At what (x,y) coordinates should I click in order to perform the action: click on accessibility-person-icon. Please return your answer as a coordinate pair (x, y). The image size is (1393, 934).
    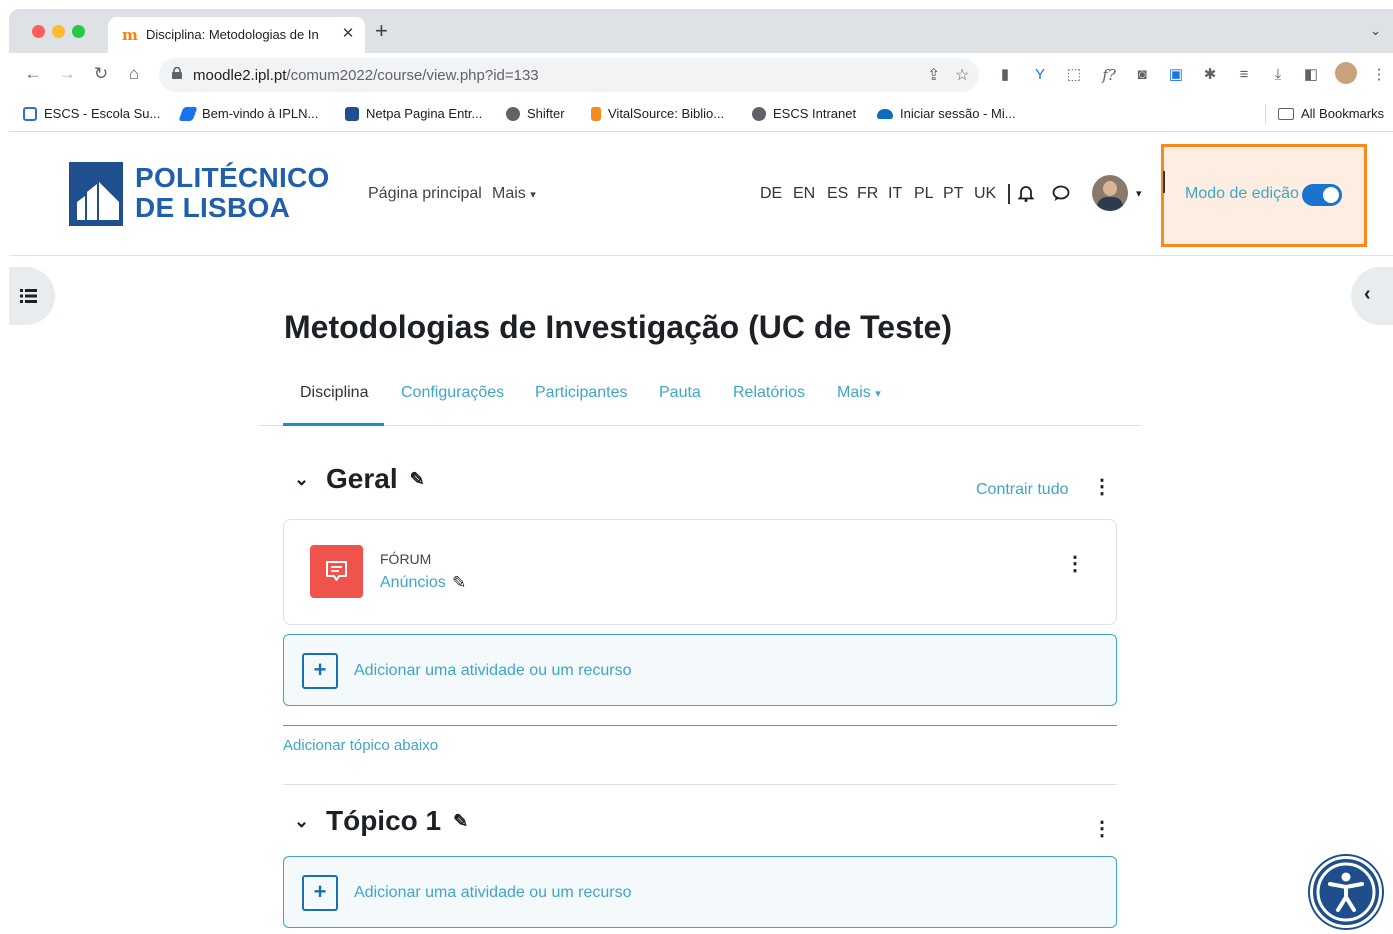
    Looking at the image, I should click on (1346, 892).